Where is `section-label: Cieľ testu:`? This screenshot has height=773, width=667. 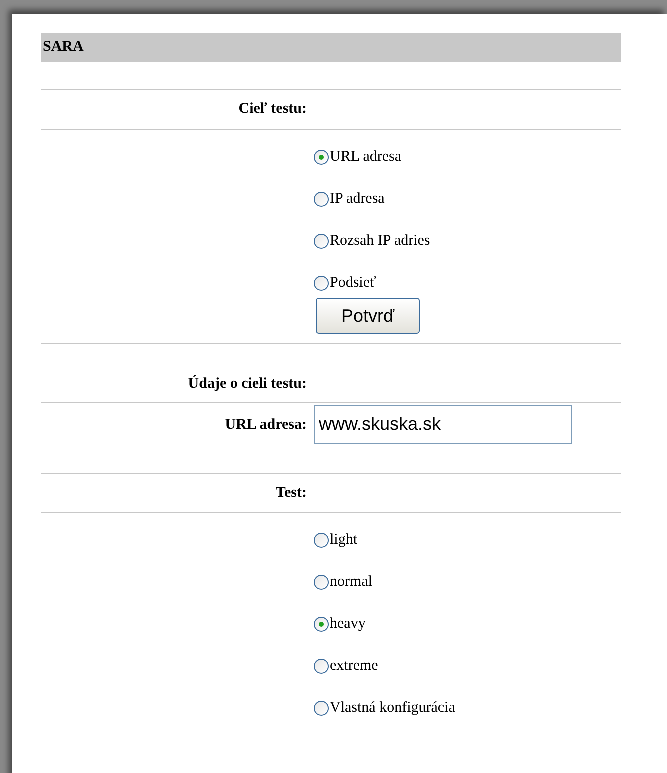 section-label: Cieľ testu: is located at coordinates (272, 110).